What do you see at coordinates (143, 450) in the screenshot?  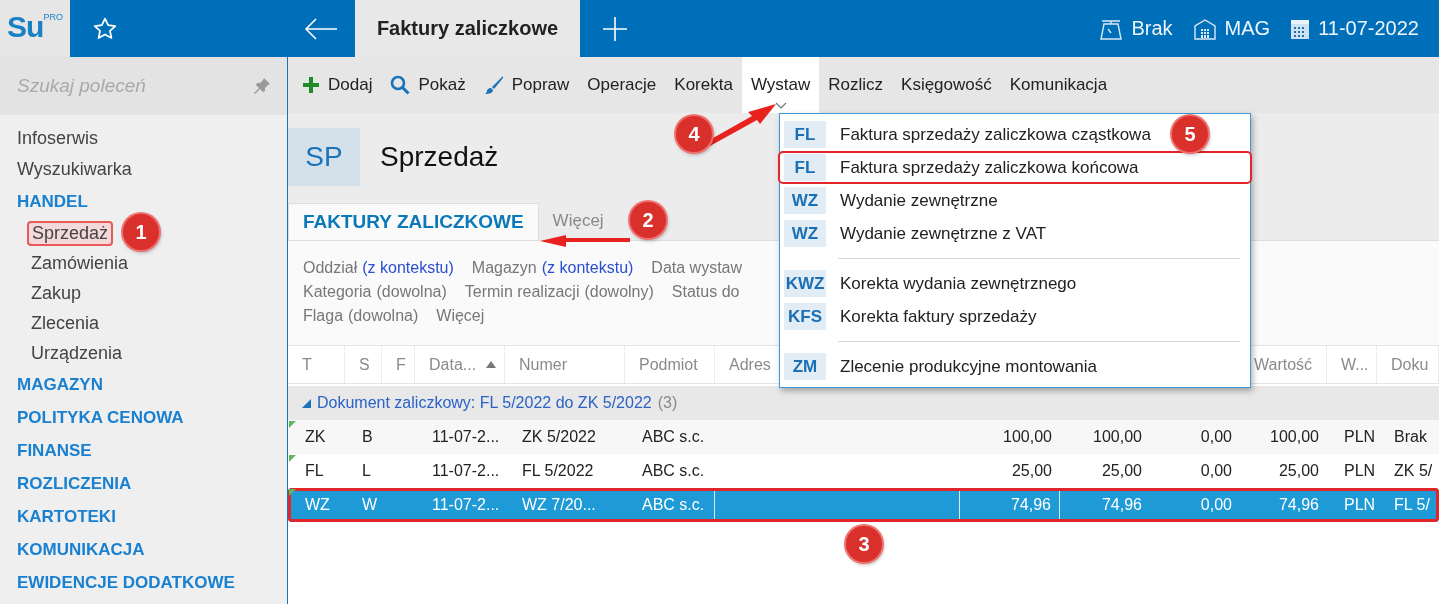 I see `nav-section: FINANSE` at bounding box center [143, 450].